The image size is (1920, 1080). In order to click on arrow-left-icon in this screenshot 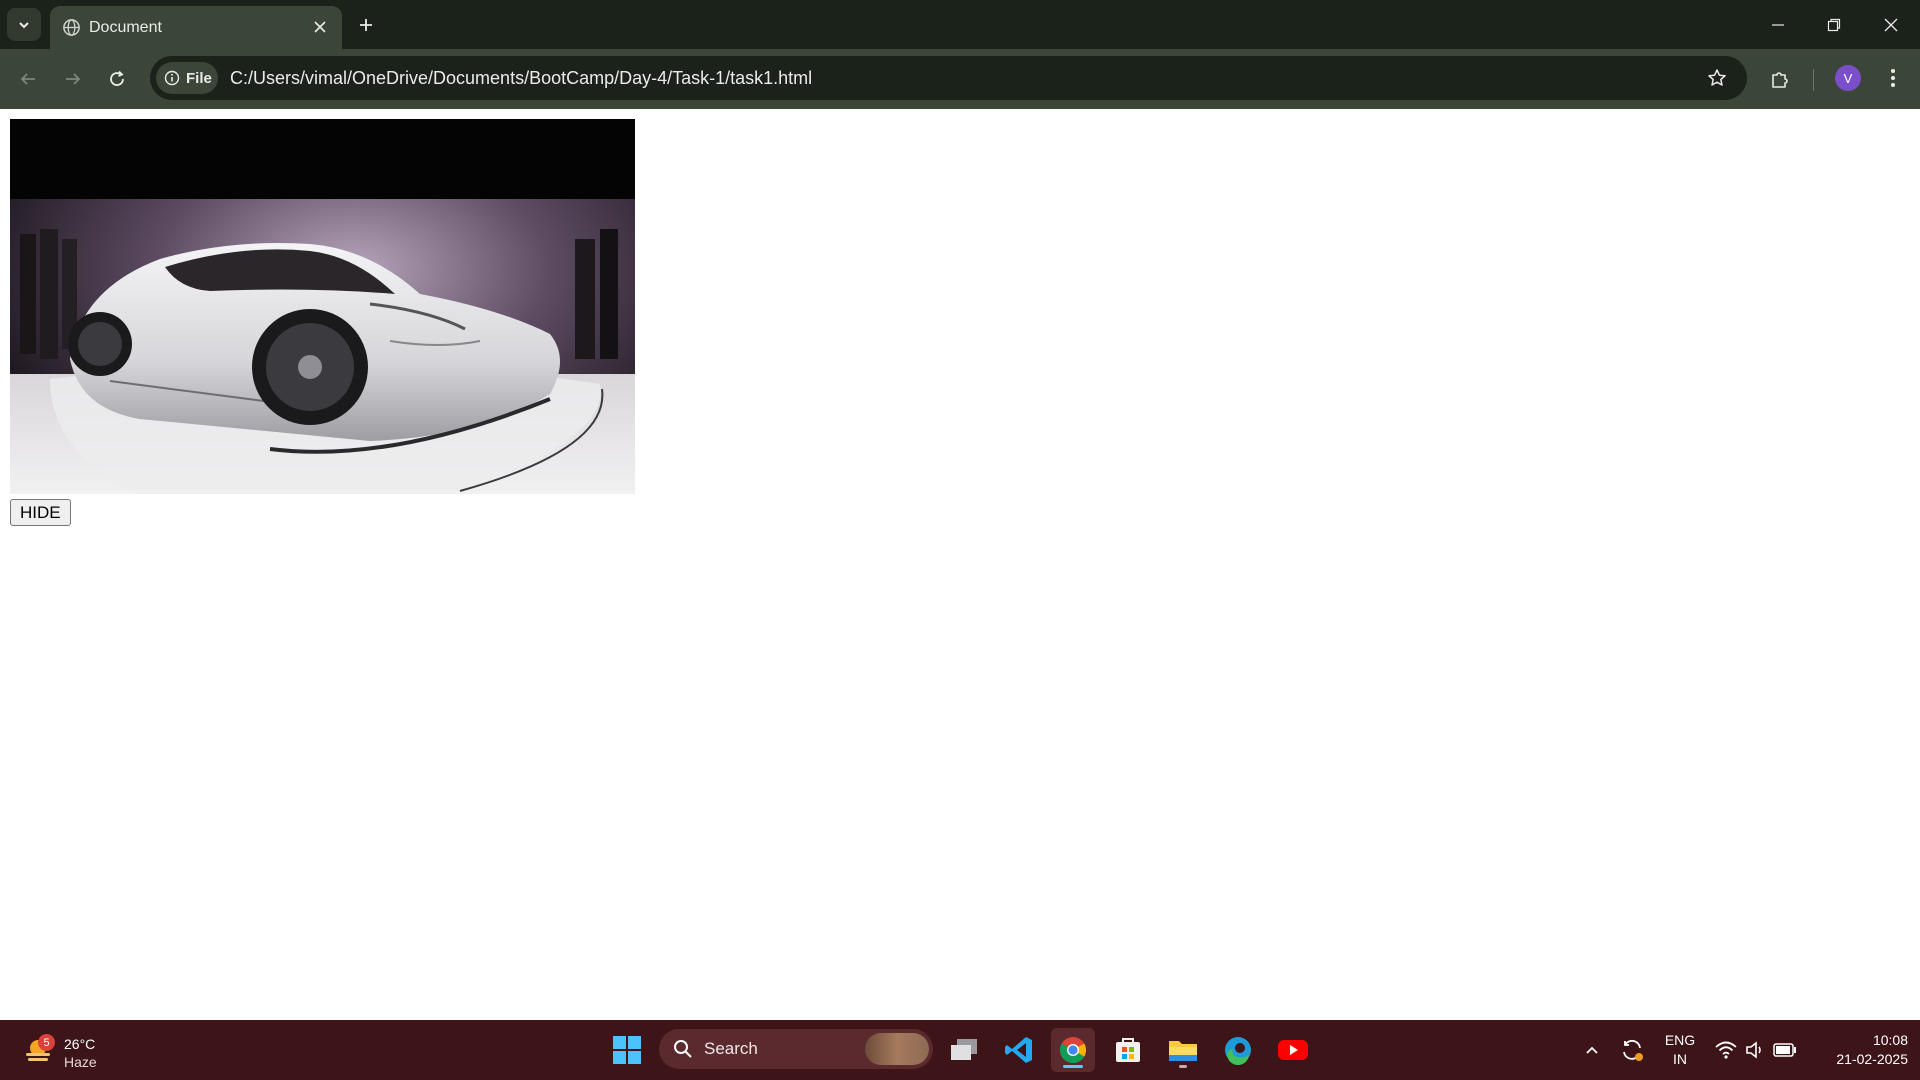, I will do `click(27, 79)`.